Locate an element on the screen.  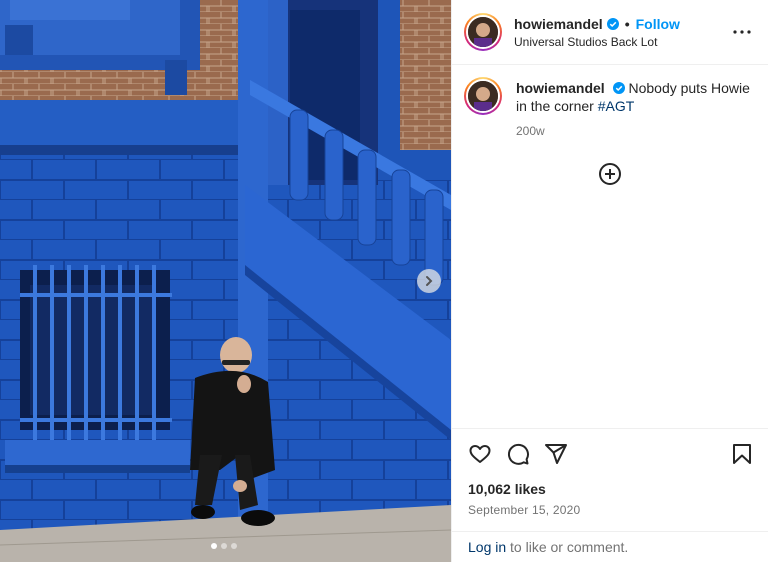
follow-button: Follow is located at coordinates (658, 24).